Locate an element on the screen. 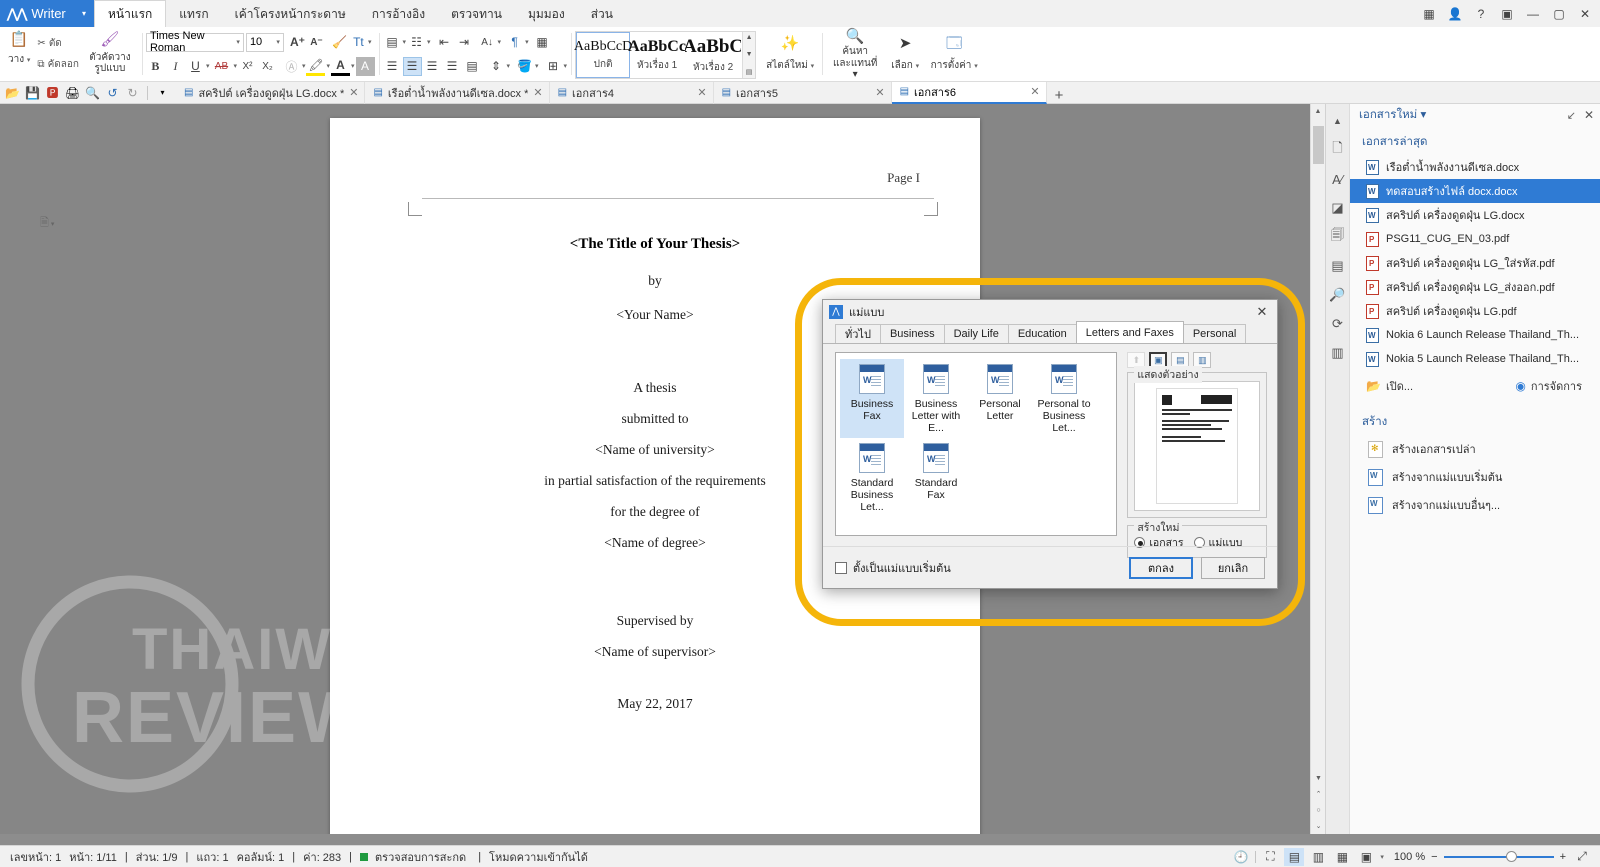 This screenshot has height=867, width=1600. print-icon: 🖨 is located at coordinates (72, 92).